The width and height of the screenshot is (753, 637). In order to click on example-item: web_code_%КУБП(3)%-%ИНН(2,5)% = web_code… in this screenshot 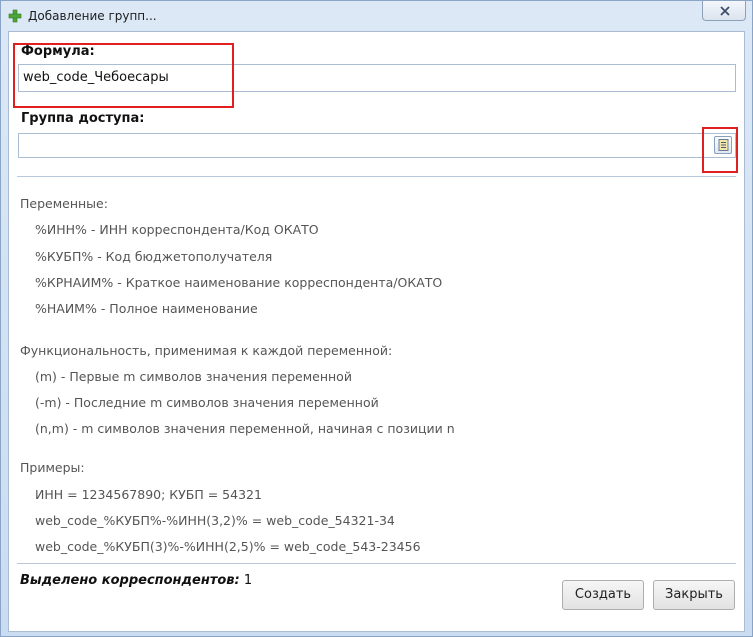, I will do `click(228, 546)`.